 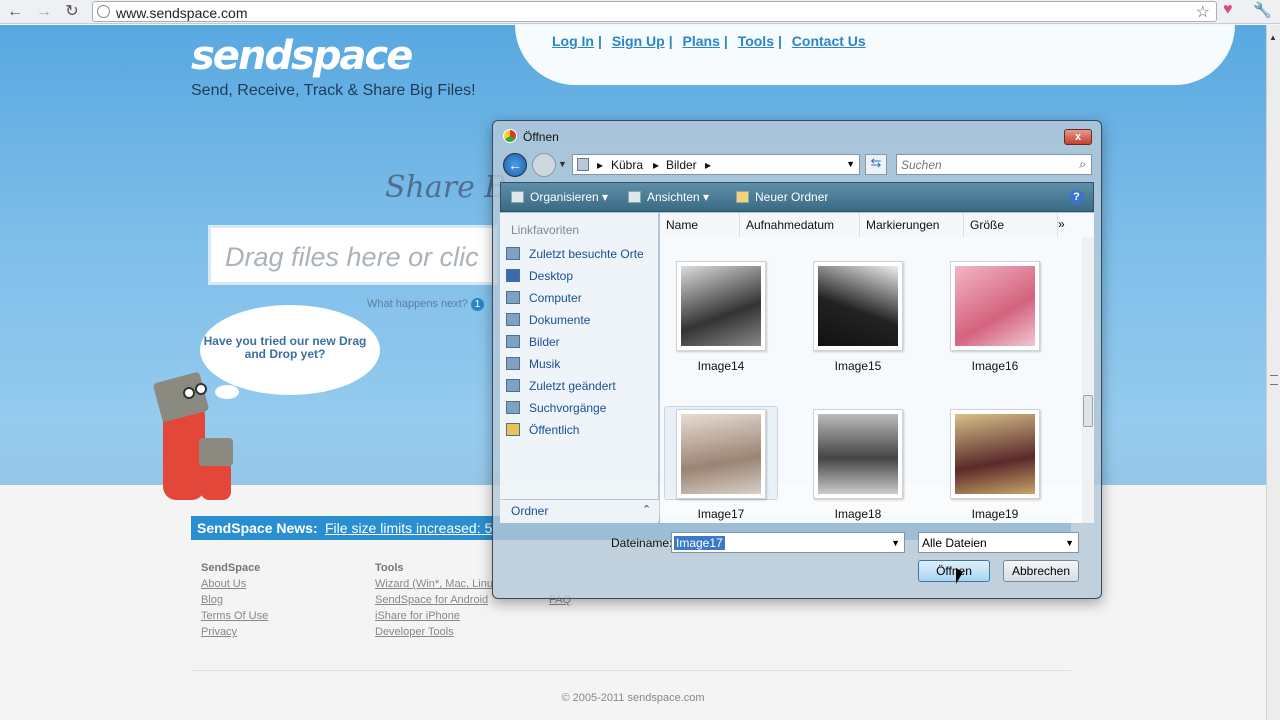 What do you see at coordinates (1088, 380) in the screenshot?
I see `file-list-scrollbar` at bounding box center [1088, 380].